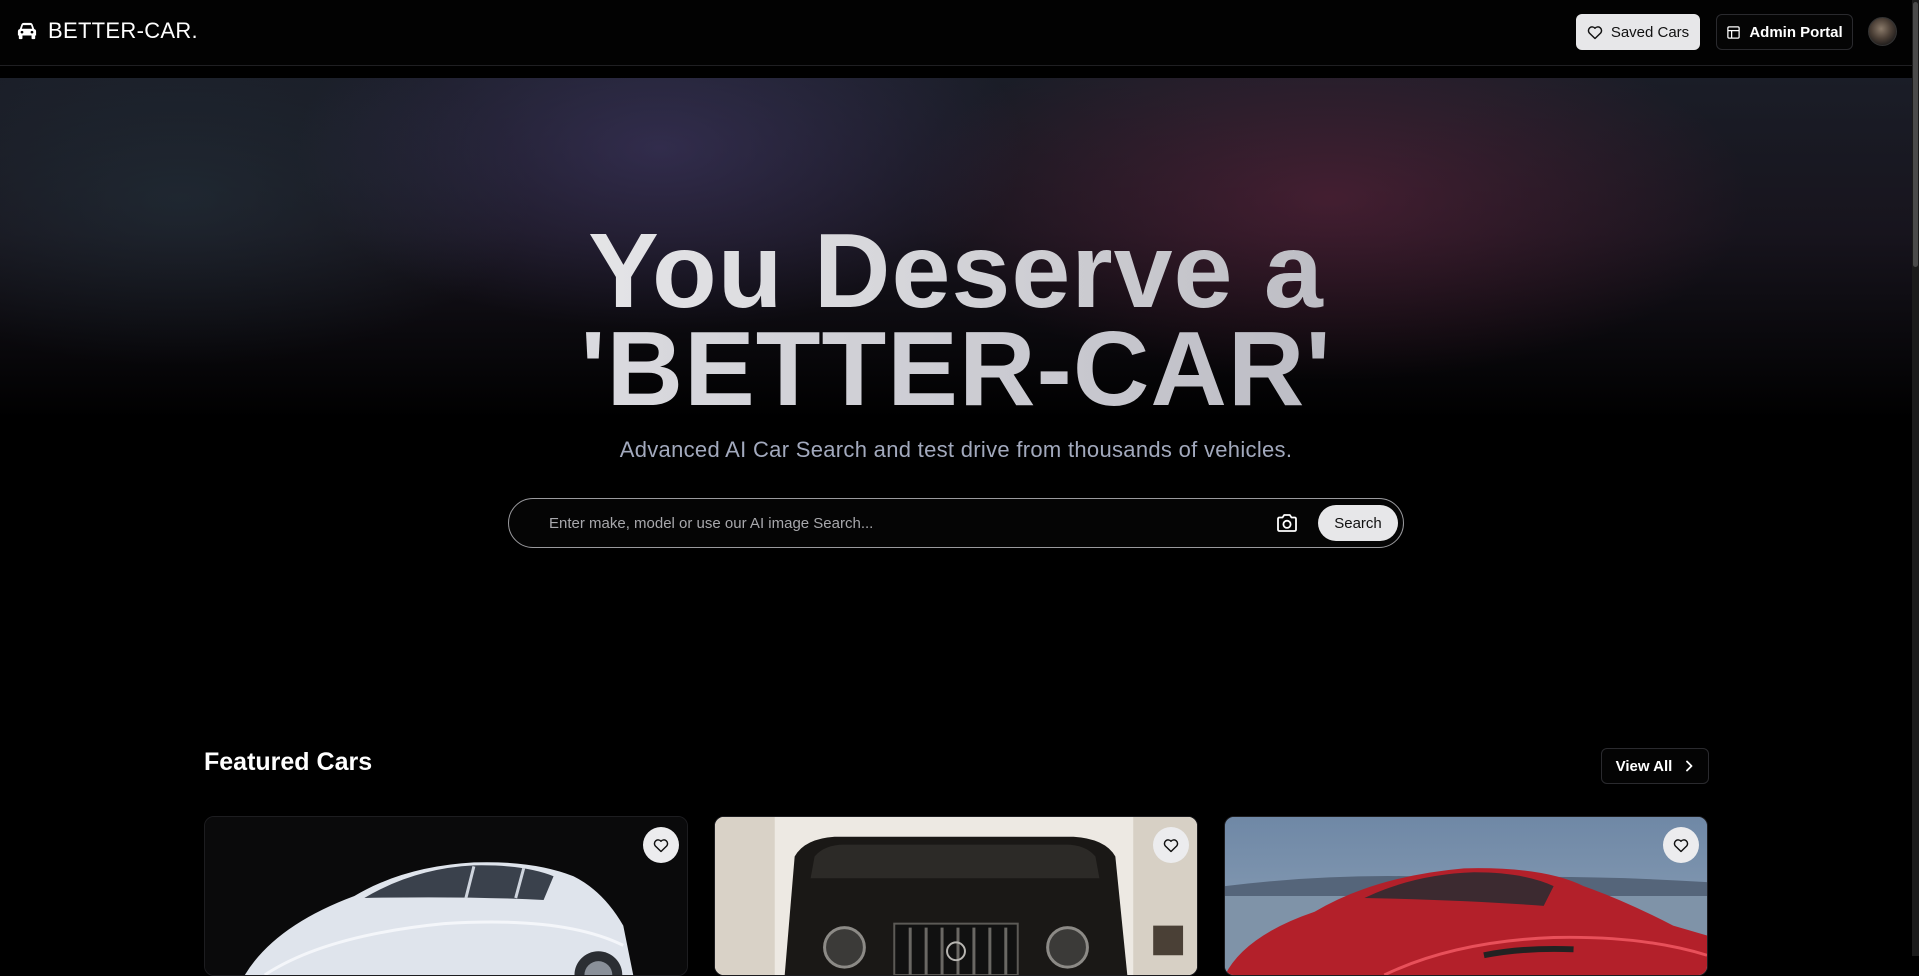 This screenshot has height=976, width=1919. Describe the element at coordinates (956, 369) in the screenshot. I see `hero-title-line-2: 'BETTER-CAR'` at that location.